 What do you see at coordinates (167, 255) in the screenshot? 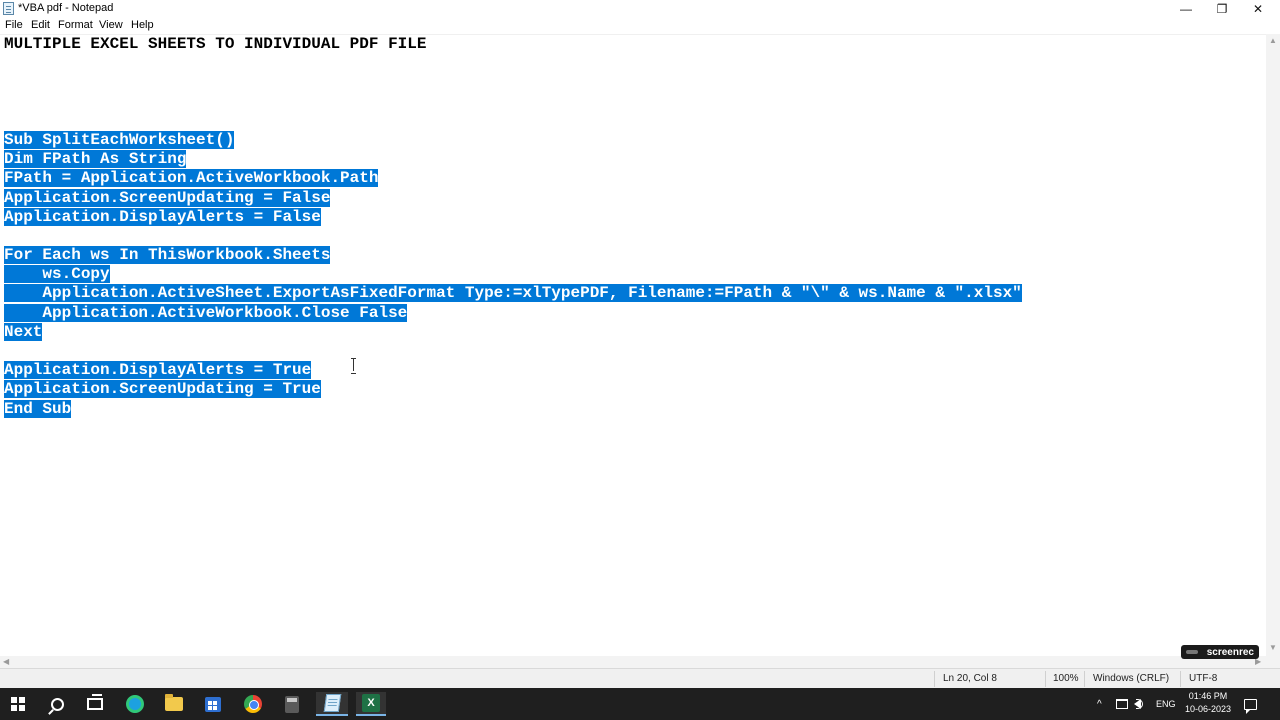
I see `selected-line-text: For Each ws In ThisWorkbook.Sheets` at bounding box center [167, 255].